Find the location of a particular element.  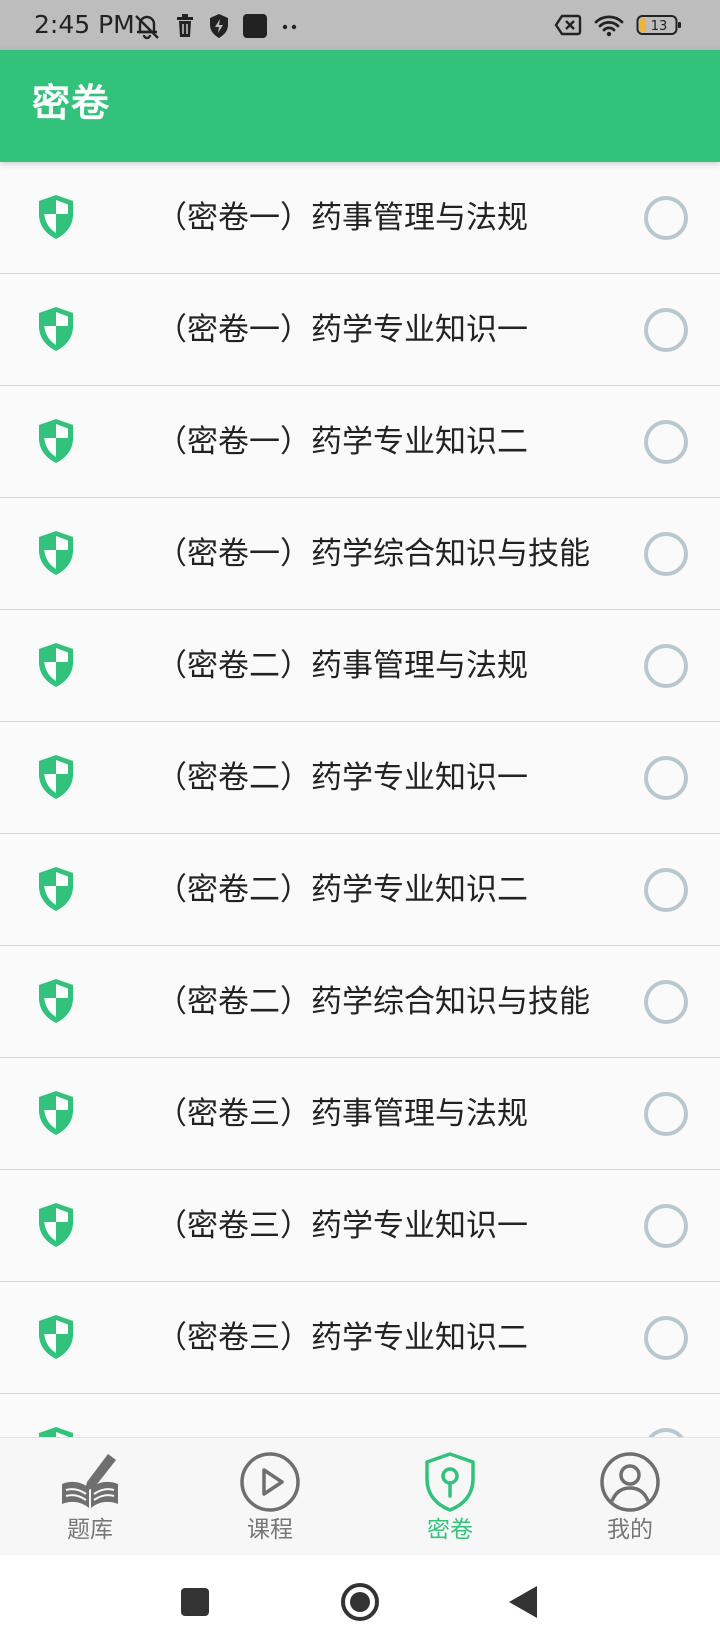

nav-label: 课程 is located at coordinates (270, 1530).